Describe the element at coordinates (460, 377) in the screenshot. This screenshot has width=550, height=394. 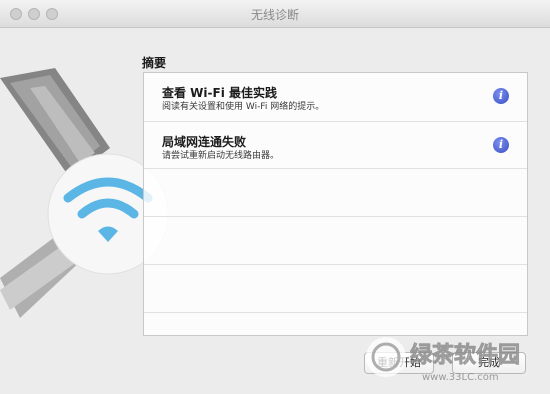
I see `watermark-url: www.33LC.com` at that location.